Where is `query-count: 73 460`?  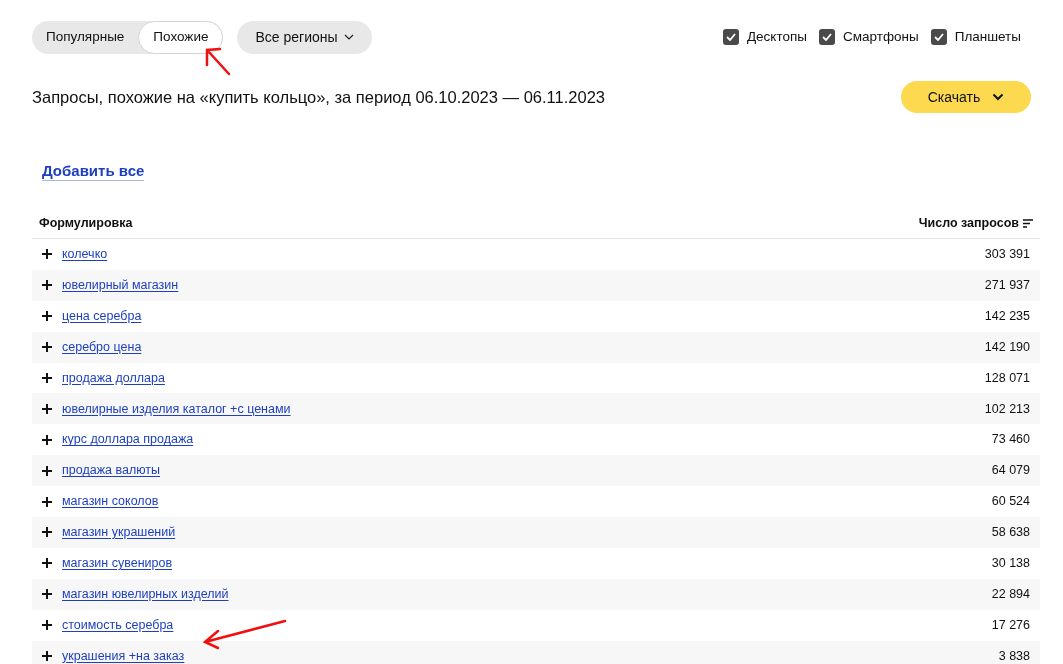 query-count: 73 460 is located at coordinates (1010, 440).